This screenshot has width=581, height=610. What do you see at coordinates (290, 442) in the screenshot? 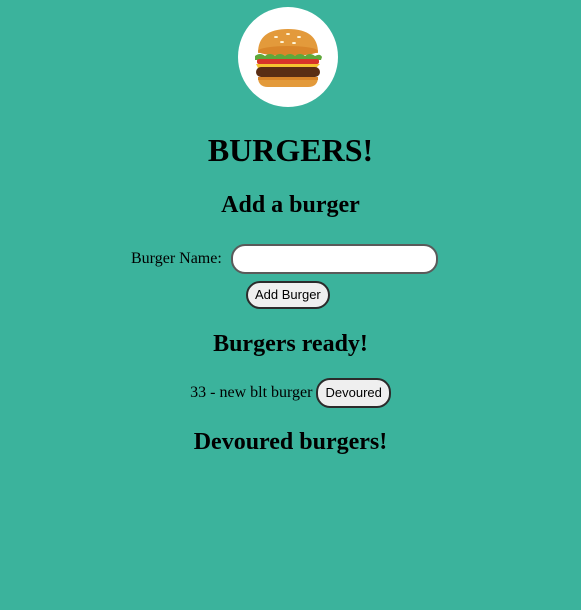
I see `devoured-burgers-heading: Devoured burgers!` at bounding box center [290, 442].